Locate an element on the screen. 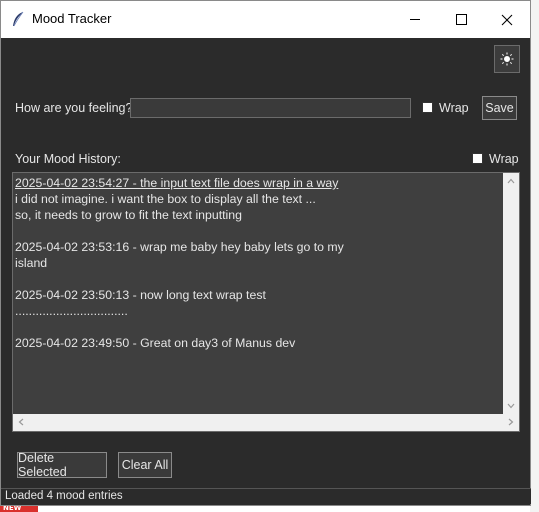 The image size is (539, 512). mood-input is located at coordinates (270, 108).